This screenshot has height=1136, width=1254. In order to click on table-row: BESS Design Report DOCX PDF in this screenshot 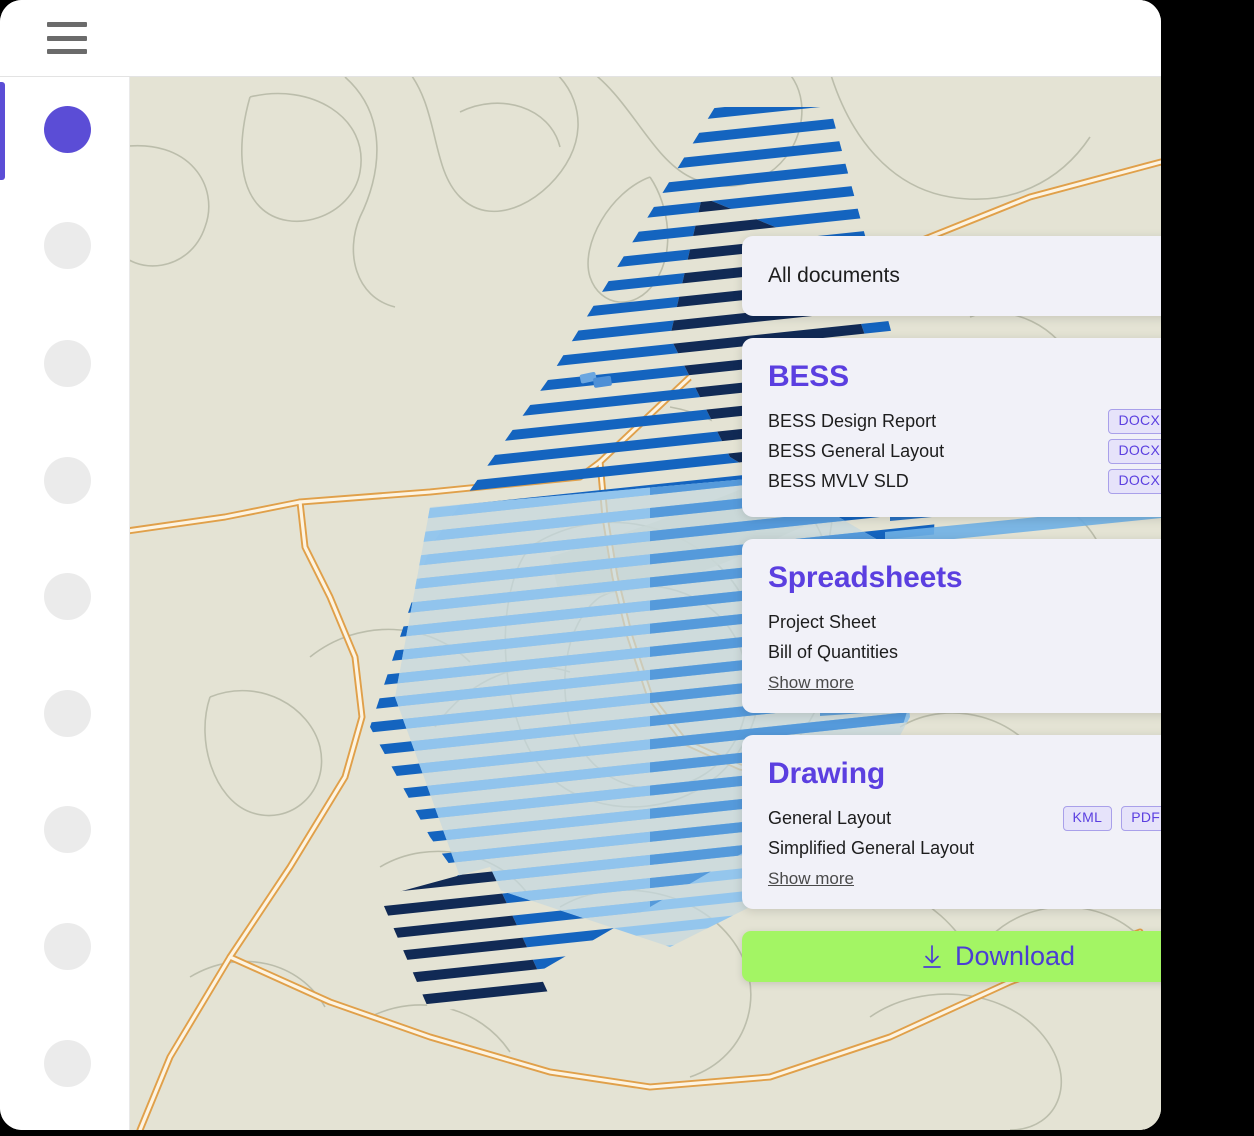, I will do `click(964, 421)`.